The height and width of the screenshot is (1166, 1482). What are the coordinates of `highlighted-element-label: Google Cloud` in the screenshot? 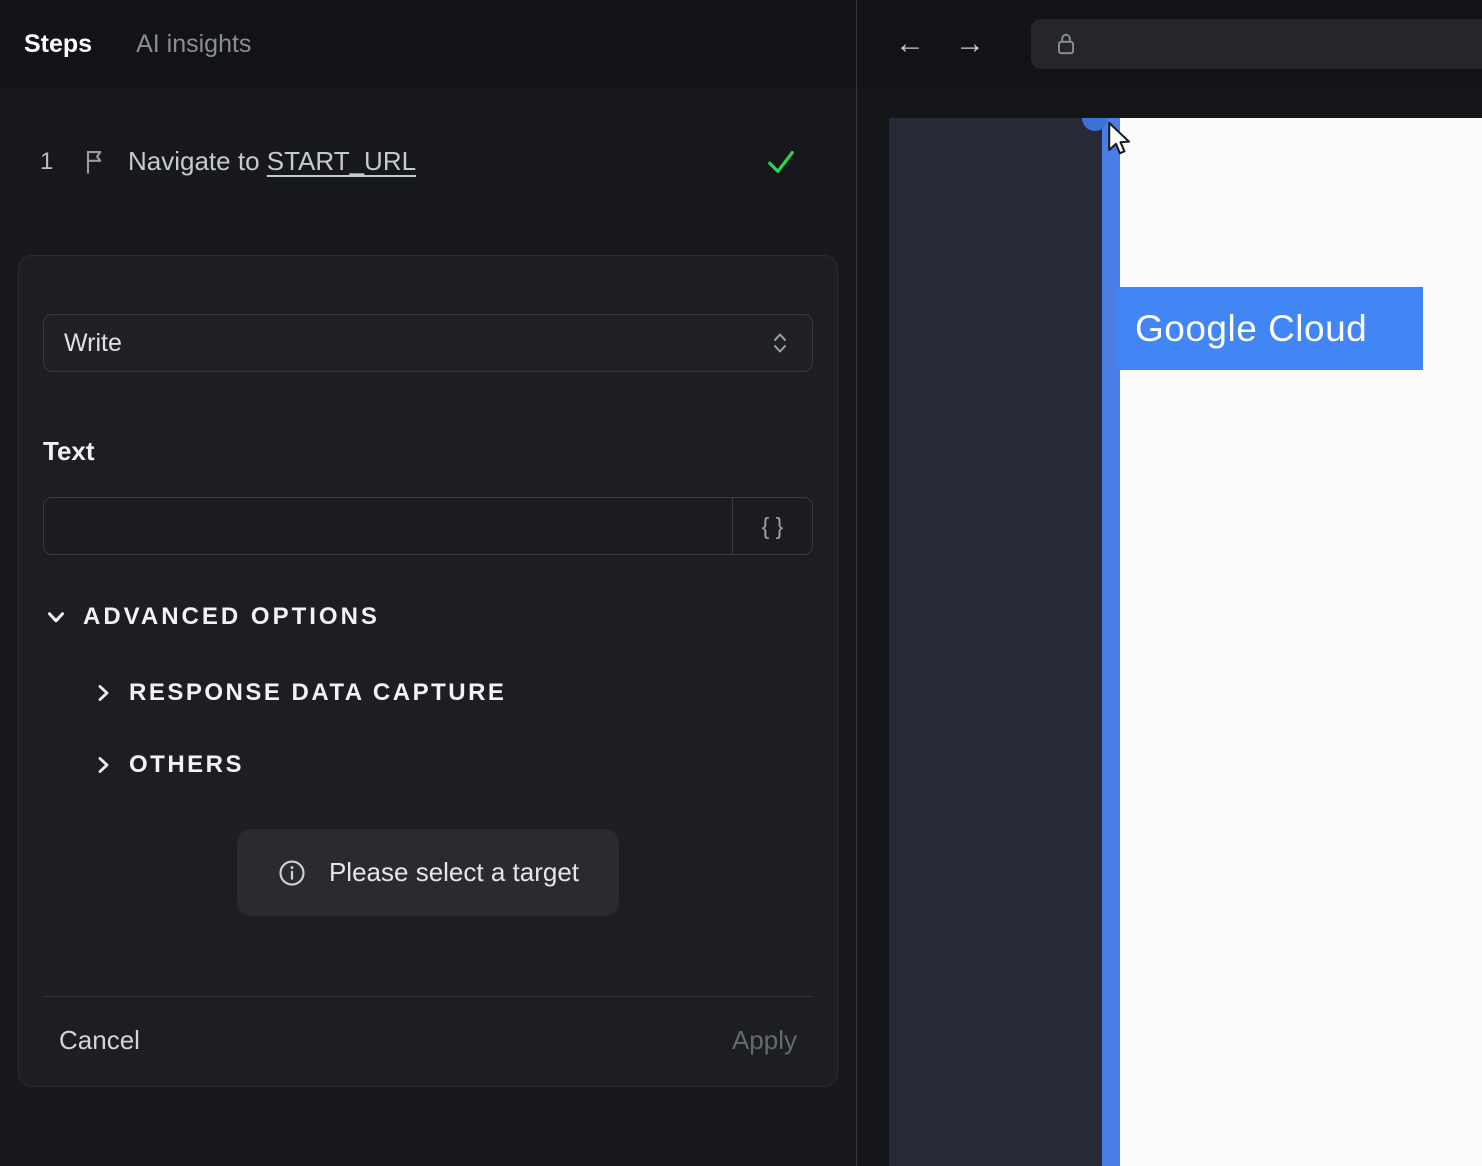 It's located at (1251, 328).